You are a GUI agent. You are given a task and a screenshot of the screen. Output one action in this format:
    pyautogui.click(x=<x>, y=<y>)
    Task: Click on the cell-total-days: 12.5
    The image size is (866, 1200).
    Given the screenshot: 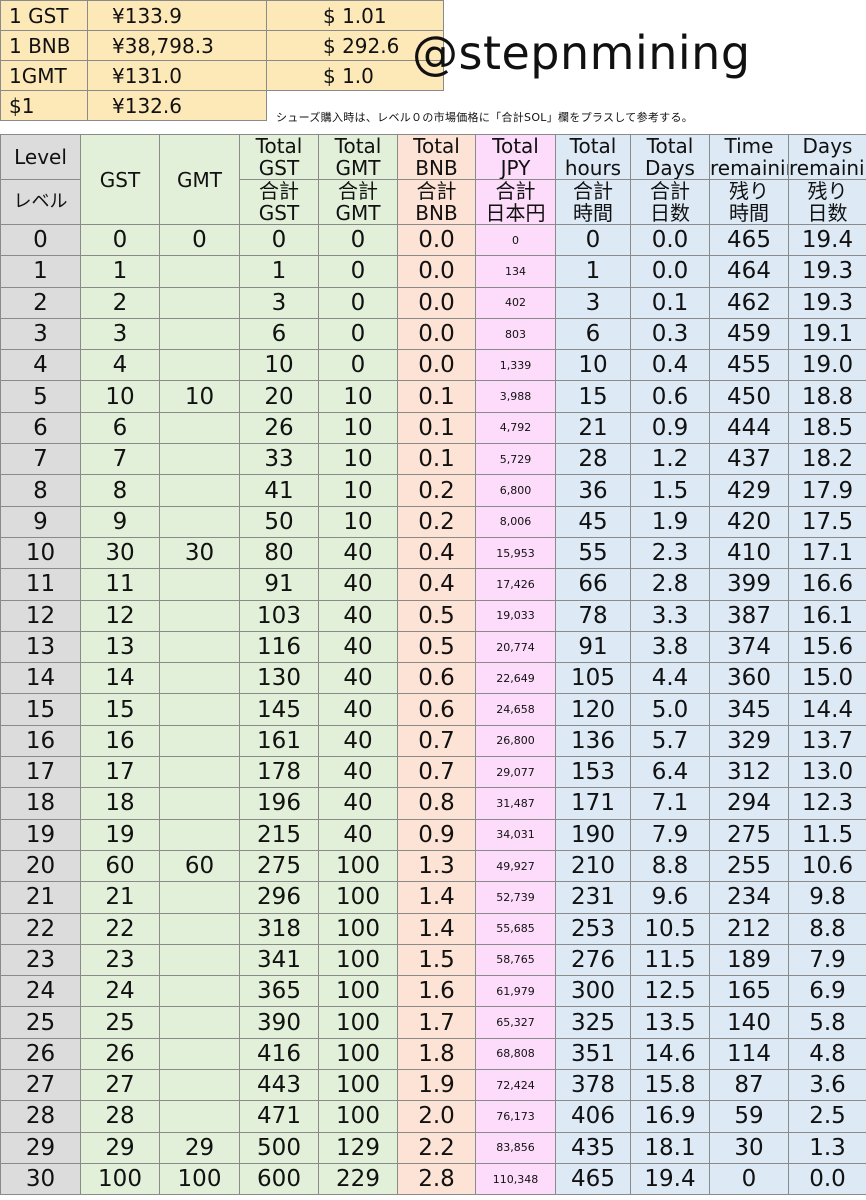 What is the action you would take?
    pyautogui.click(x=670, y=991)
    